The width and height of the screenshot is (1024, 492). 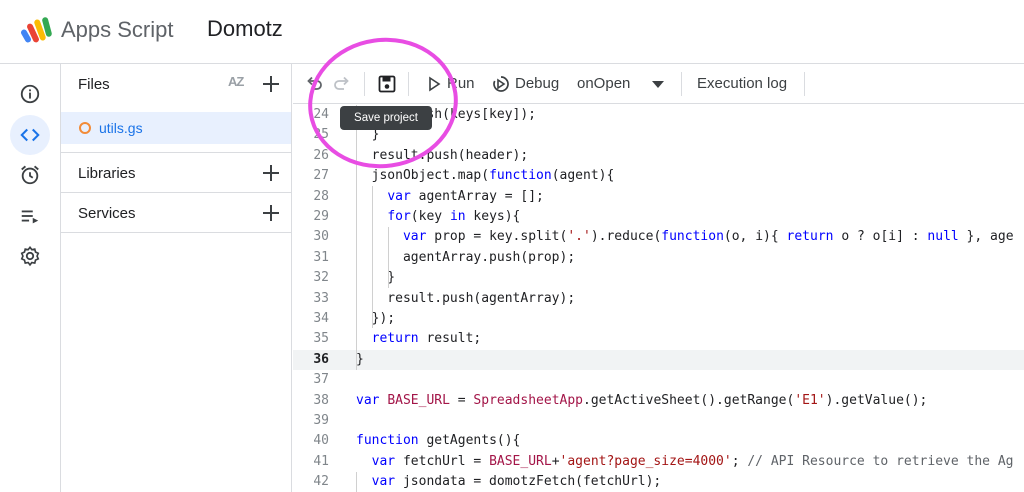 I want to click on execution-log-button: Execution log, so click(x=742, y=83).